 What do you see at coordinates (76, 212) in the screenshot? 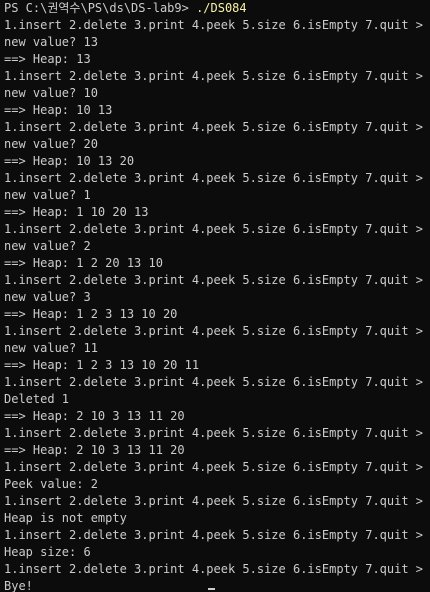
I see `terminal-output-line: ==> Heap: 1 10 20 13` at bounding box center [76, 212].